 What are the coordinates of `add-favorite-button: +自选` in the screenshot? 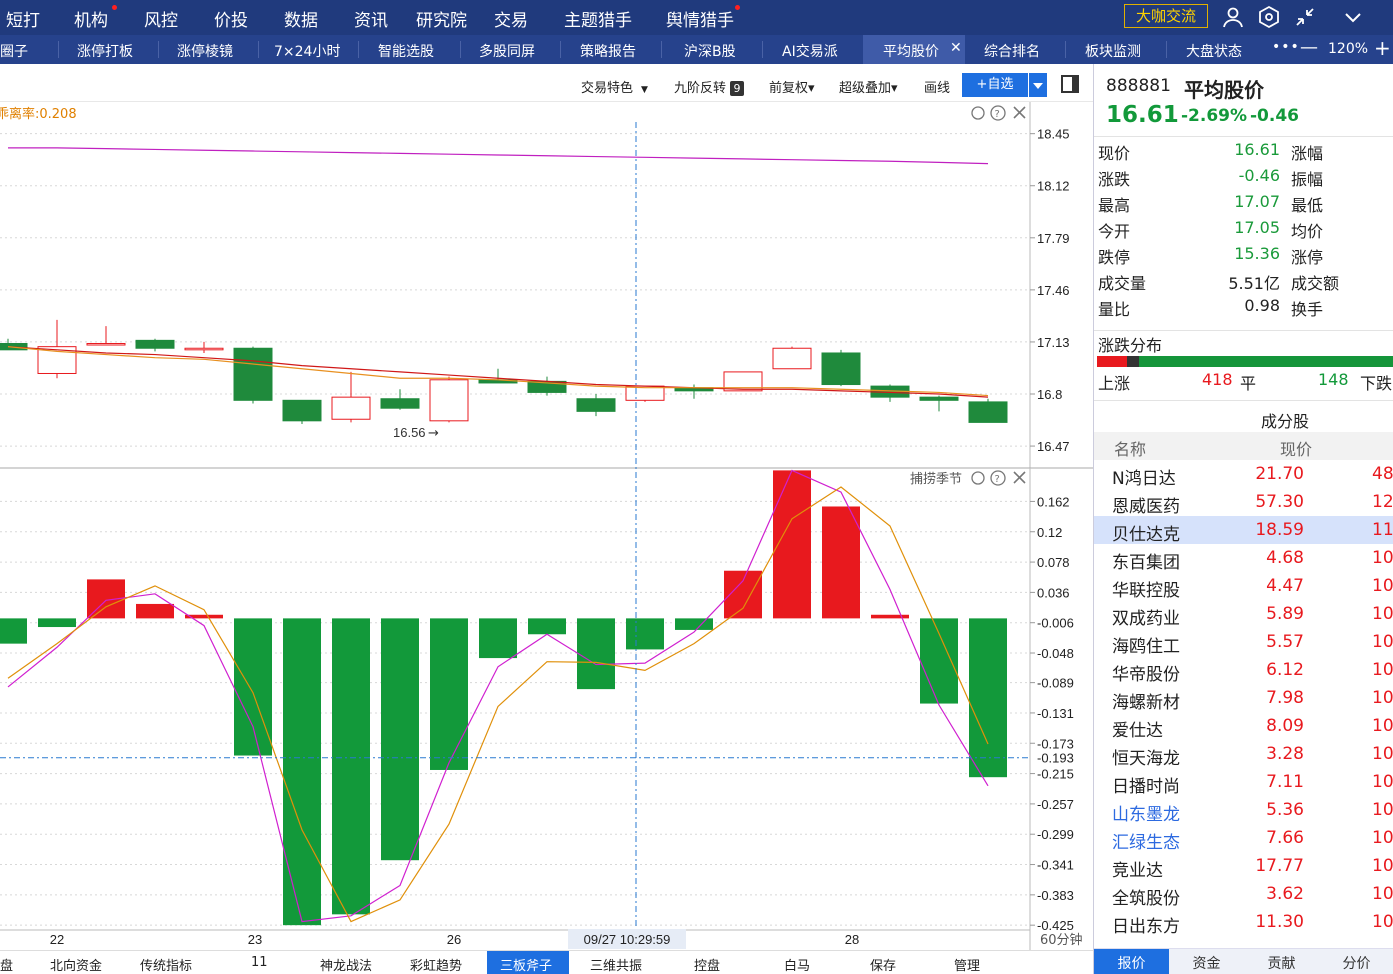 It's located at (995, 85).